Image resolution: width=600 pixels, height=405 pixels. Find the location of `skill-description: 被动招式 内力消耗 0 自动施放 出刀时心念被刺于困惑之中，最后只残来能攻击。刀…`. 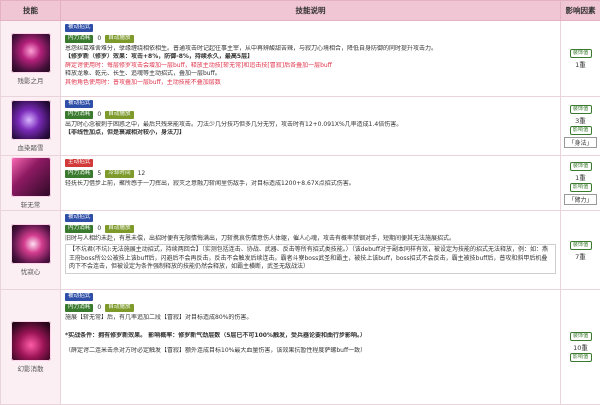

skill-description: 被动招式 内力消耗 0 自动施放 出刀时心念被刺于困惑之中，最后只残来能攻击。刀… is located at coordinates (310, 126).